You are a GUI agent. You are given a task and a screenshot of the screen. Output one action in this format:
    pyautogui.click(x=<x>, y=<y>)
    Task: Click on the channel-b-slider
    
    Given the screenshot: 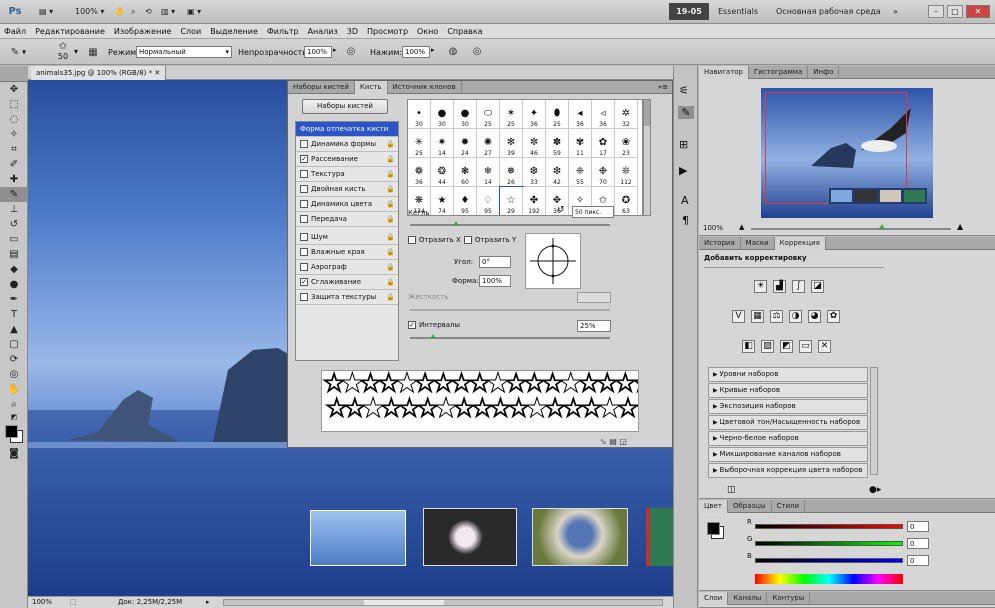 What is the action you would take?
    pyautogui.click(x=829, y=560)
    